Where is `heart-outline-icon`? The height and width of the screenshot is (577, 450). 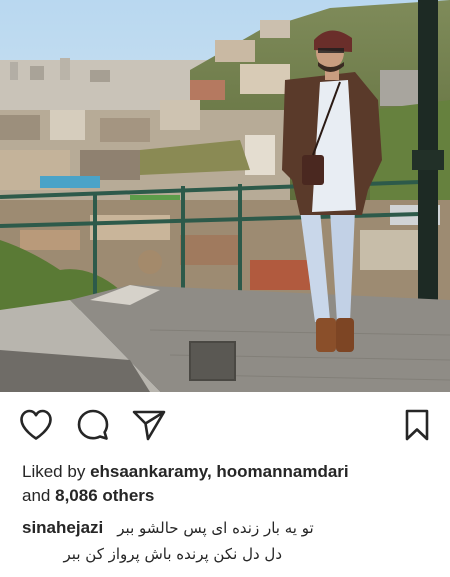 heart-outline-icon is located at coordinates (36, 425).